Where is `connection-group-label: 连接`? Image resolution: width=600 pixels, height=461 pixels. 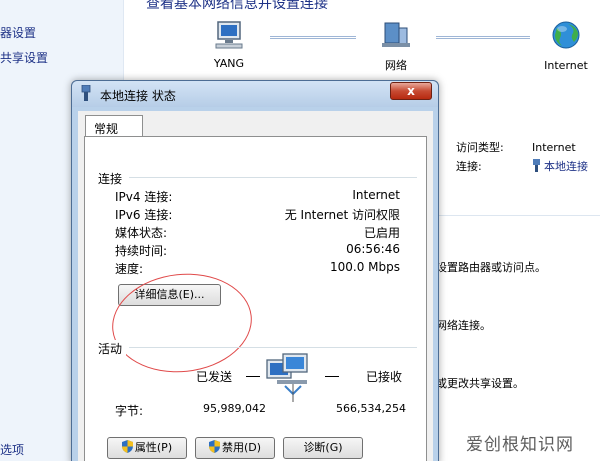 connection-group-label: 连接 is located at coordinates (112, 178).